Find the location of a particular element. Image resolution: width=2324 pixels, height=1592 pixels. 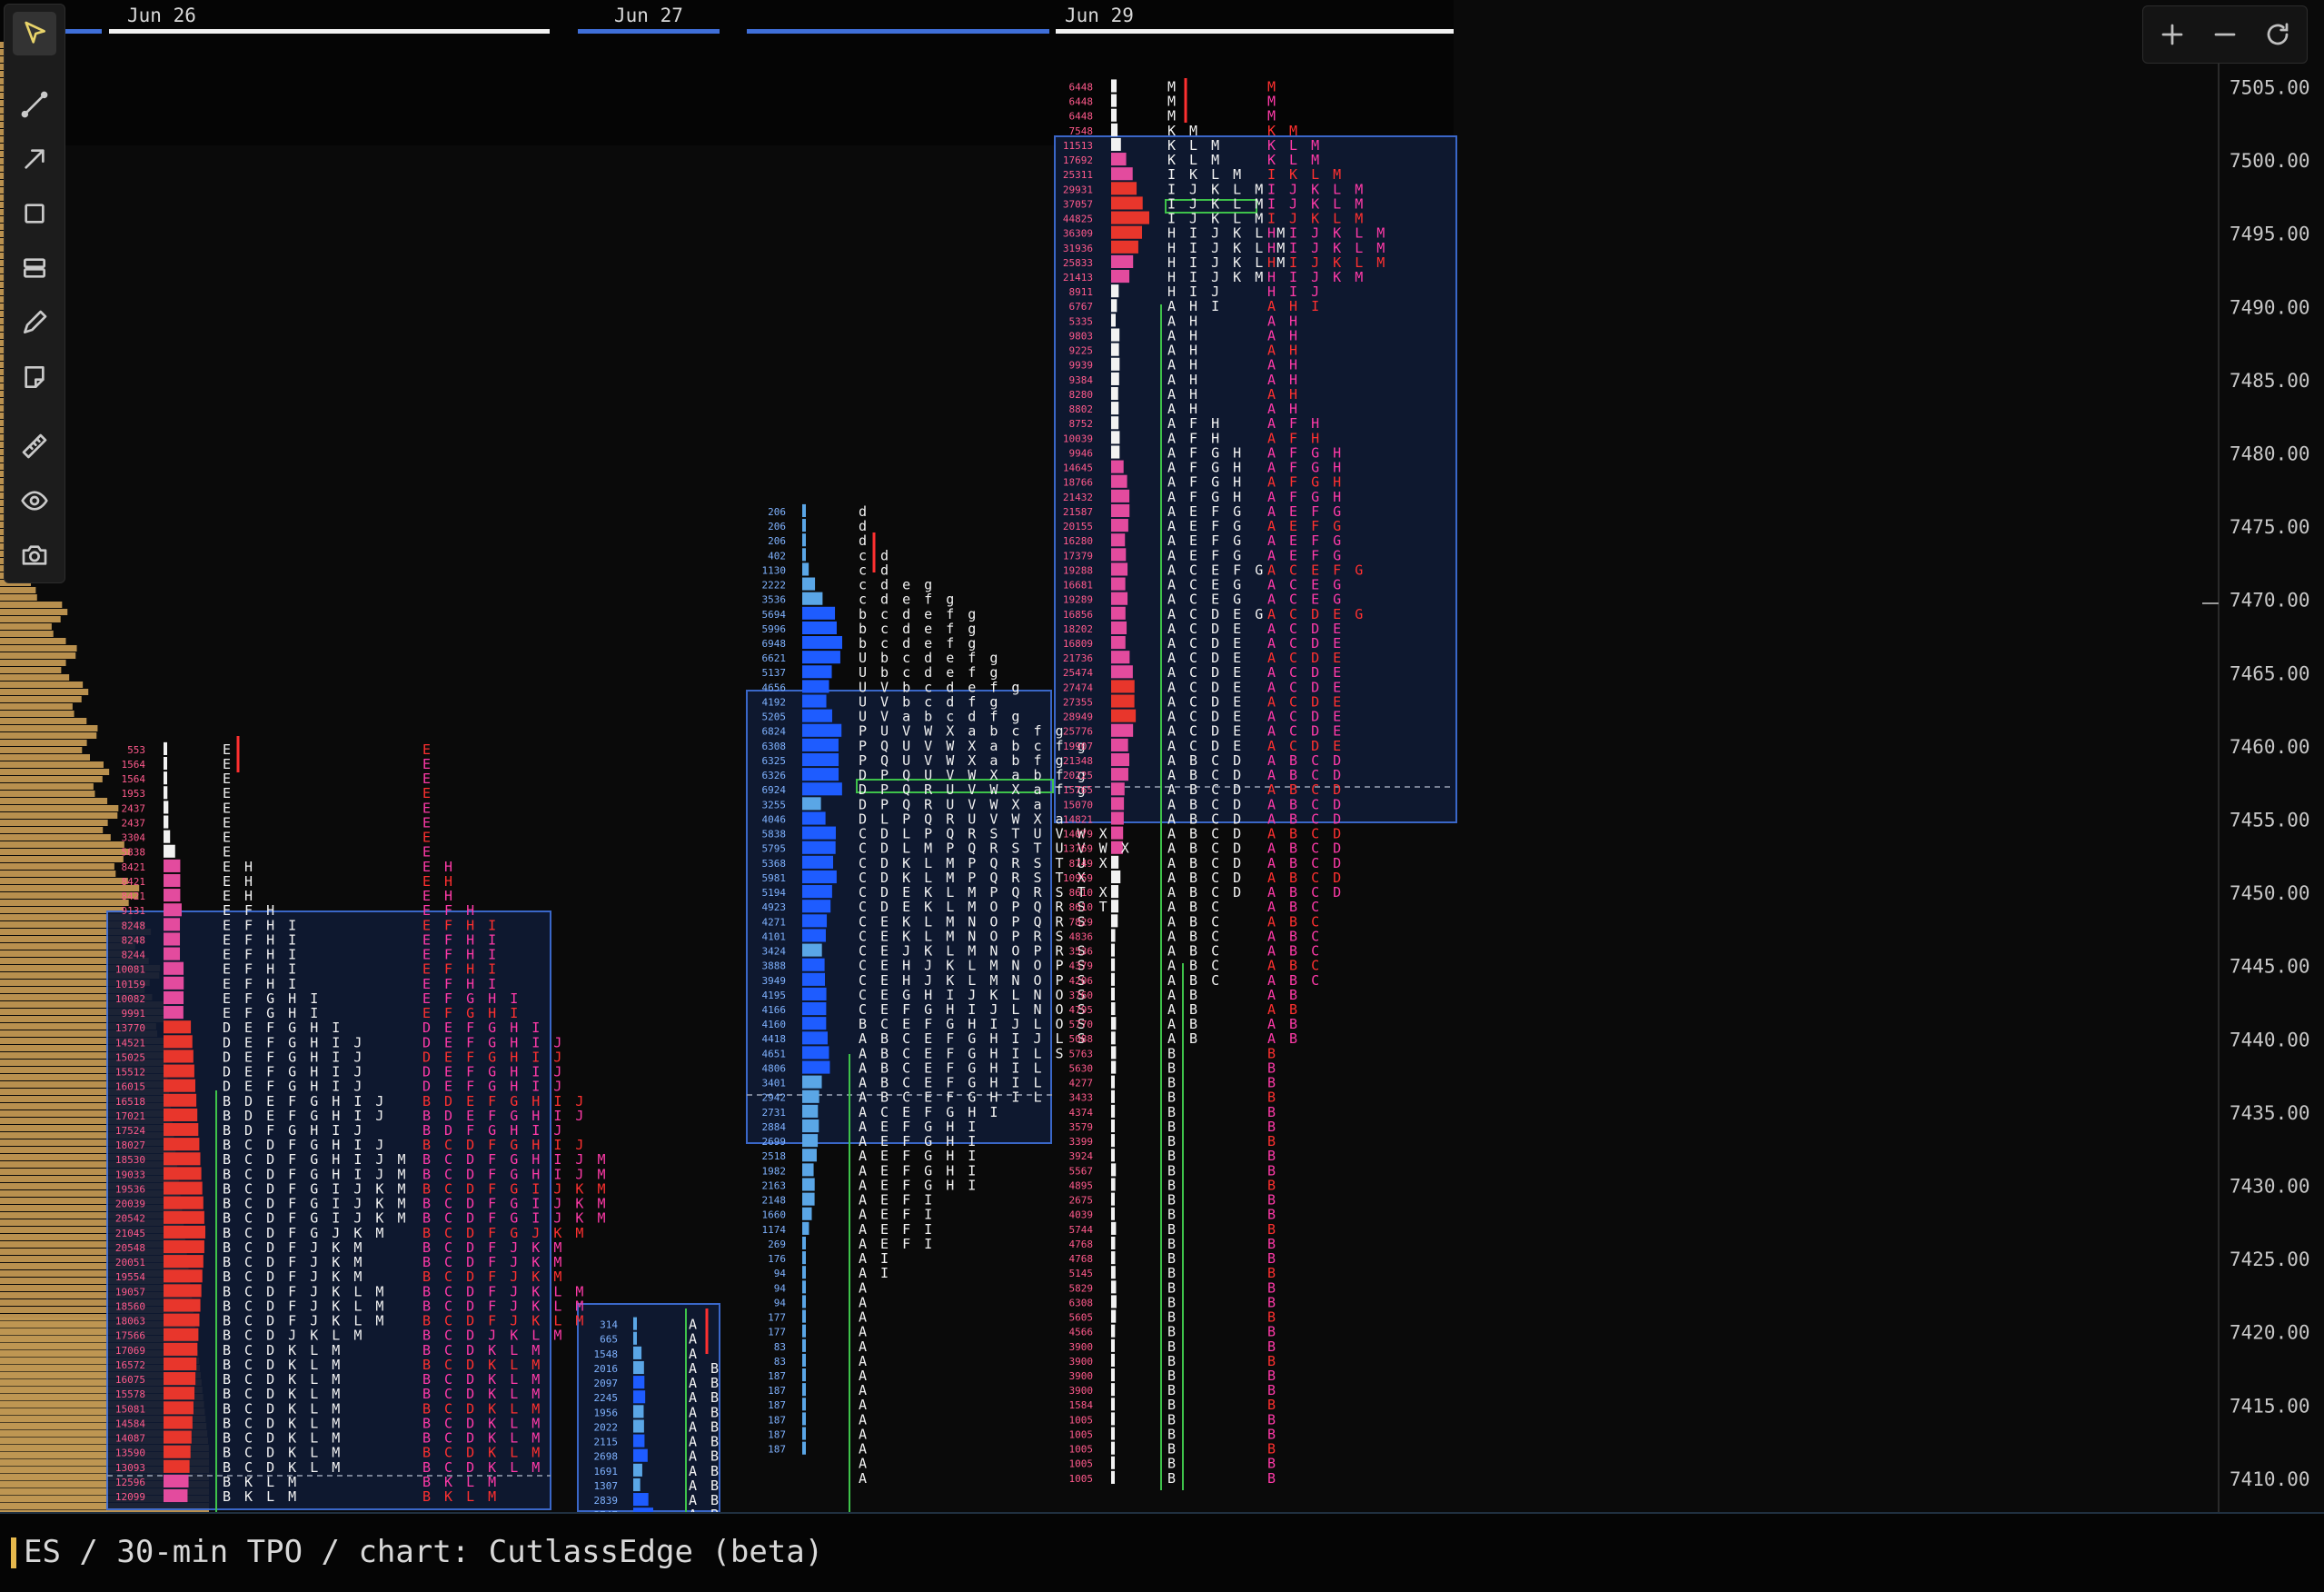

volume-label: 8248 is located at coordinates (134, 925).